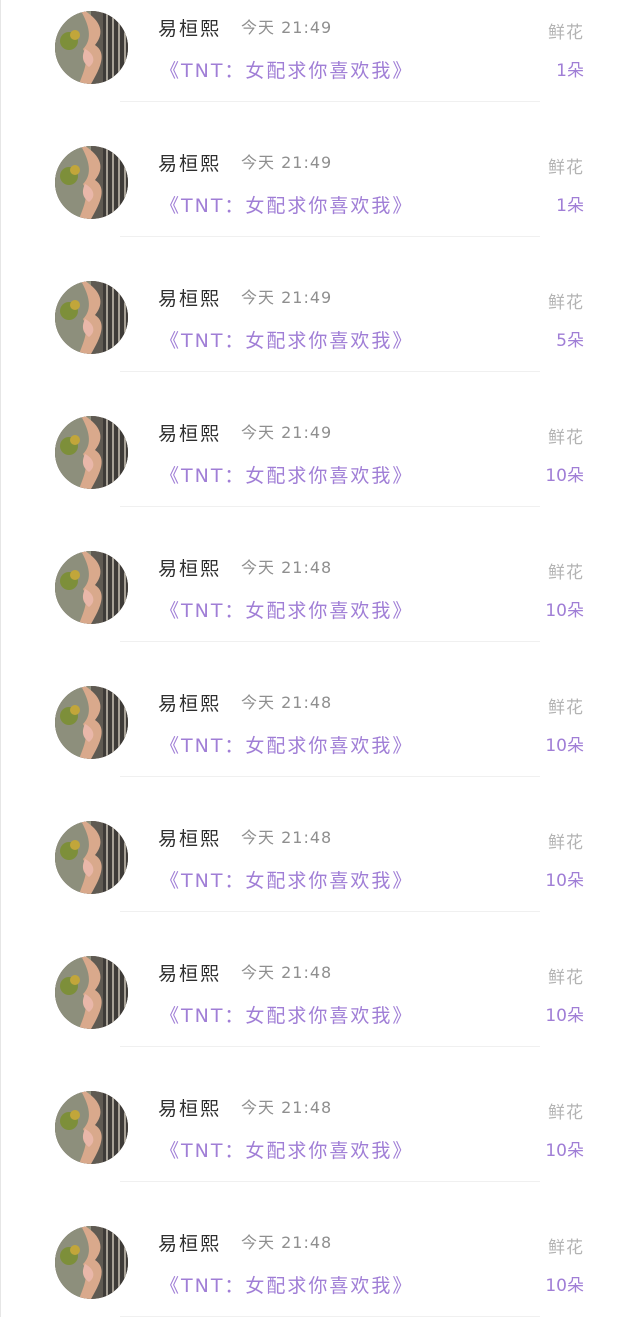 The height and width of the screenshot is (1317, 640). I want to click on list-item: 易桓熙 今天 21:49 《TNT：女配求你喜欢我》 鲜花 5朵, so click(320, 304).